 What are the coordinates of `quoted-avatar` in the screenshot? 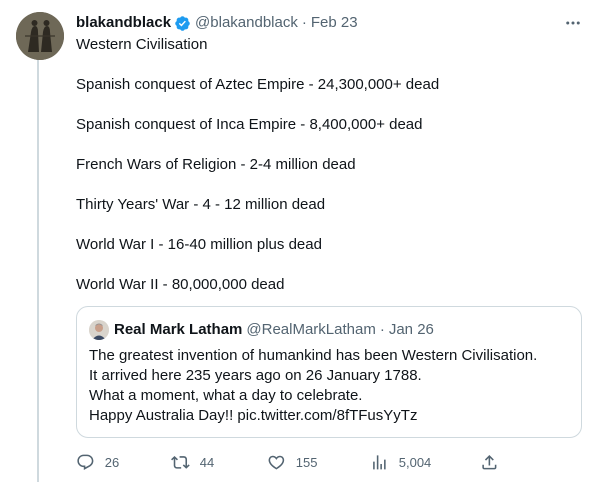 It's located at (99, 330).